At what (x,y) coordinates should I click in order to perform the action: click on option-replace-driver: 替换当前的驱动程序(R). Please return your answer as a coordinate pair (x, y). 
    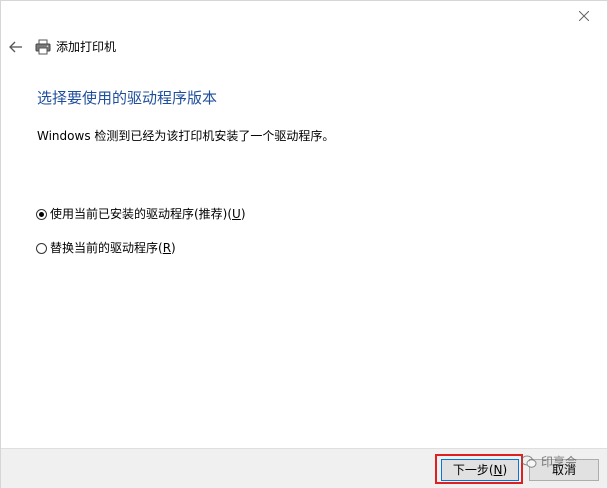
    Looking at the image, I should click on (106, 248).